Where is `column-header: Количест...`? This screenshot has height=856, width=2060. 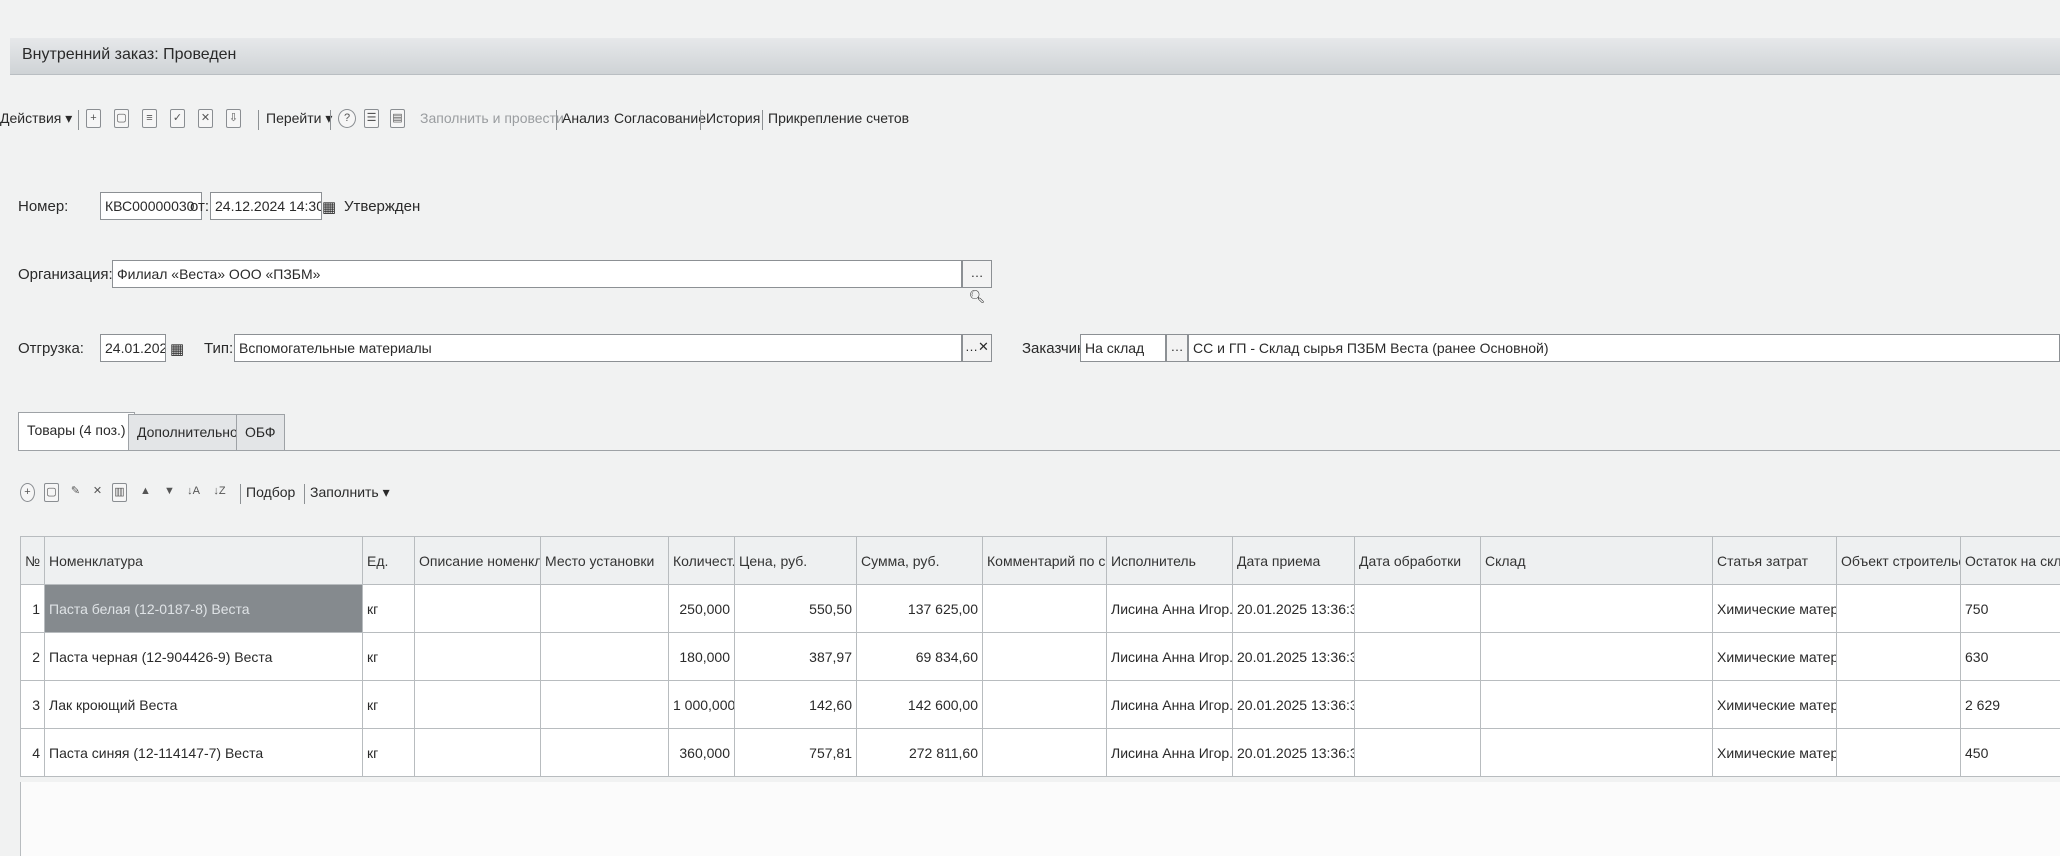
column-header: Количест... is located at coordinates (701, 560).